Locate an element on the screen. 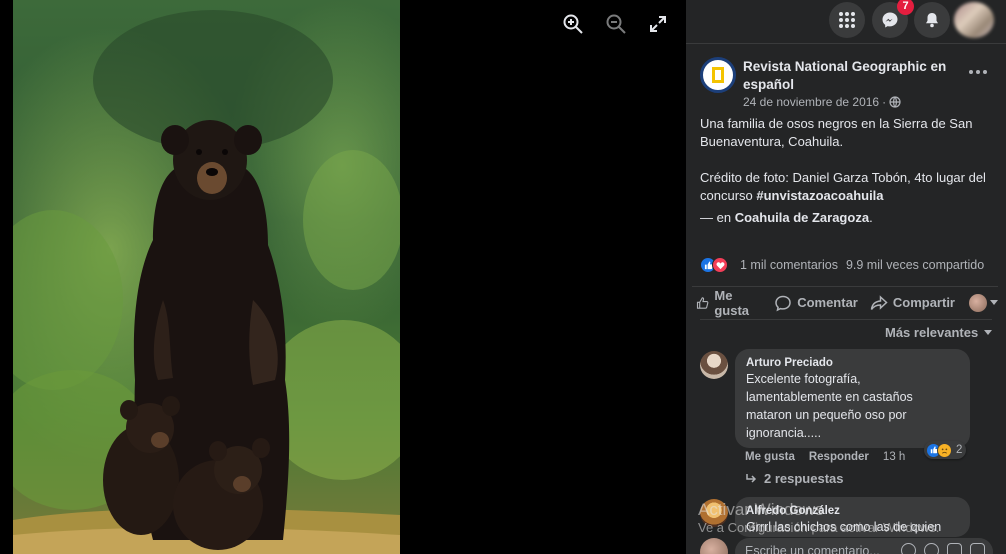 Image resolution: width=1006 pixels, height=554 pixels. share-button: Compartir is located at coordinates (912, 303).